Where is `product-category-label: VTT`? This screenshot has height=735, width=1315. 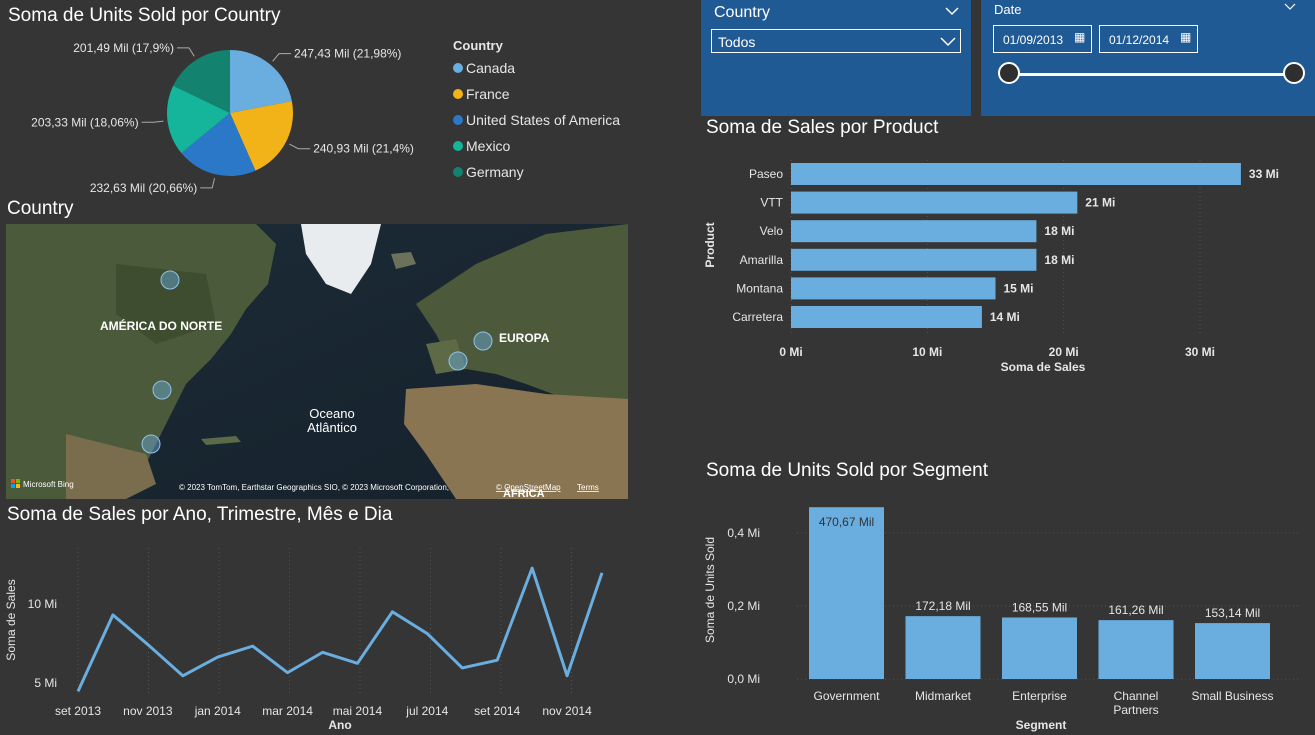
product-category-label: VTT is located at coordinates (771, 203).